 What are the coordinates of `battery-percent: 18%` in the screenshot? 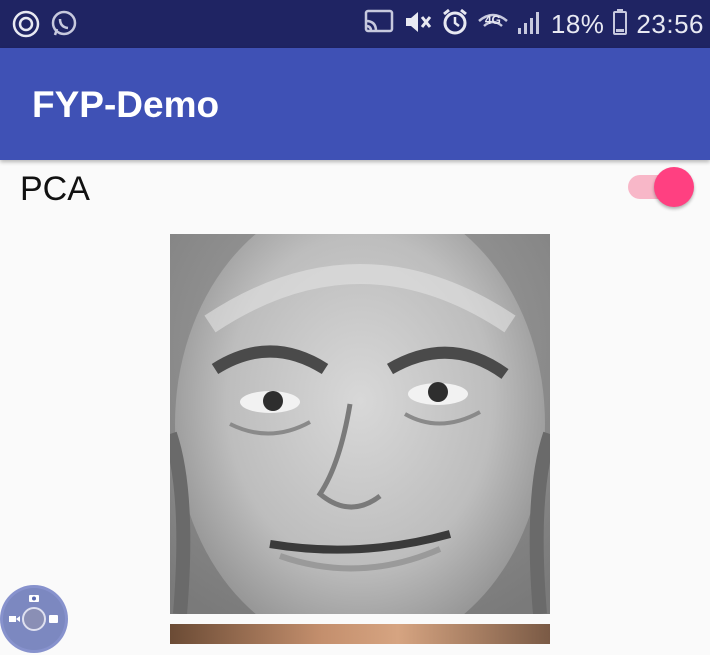 It's located at (577, 23).